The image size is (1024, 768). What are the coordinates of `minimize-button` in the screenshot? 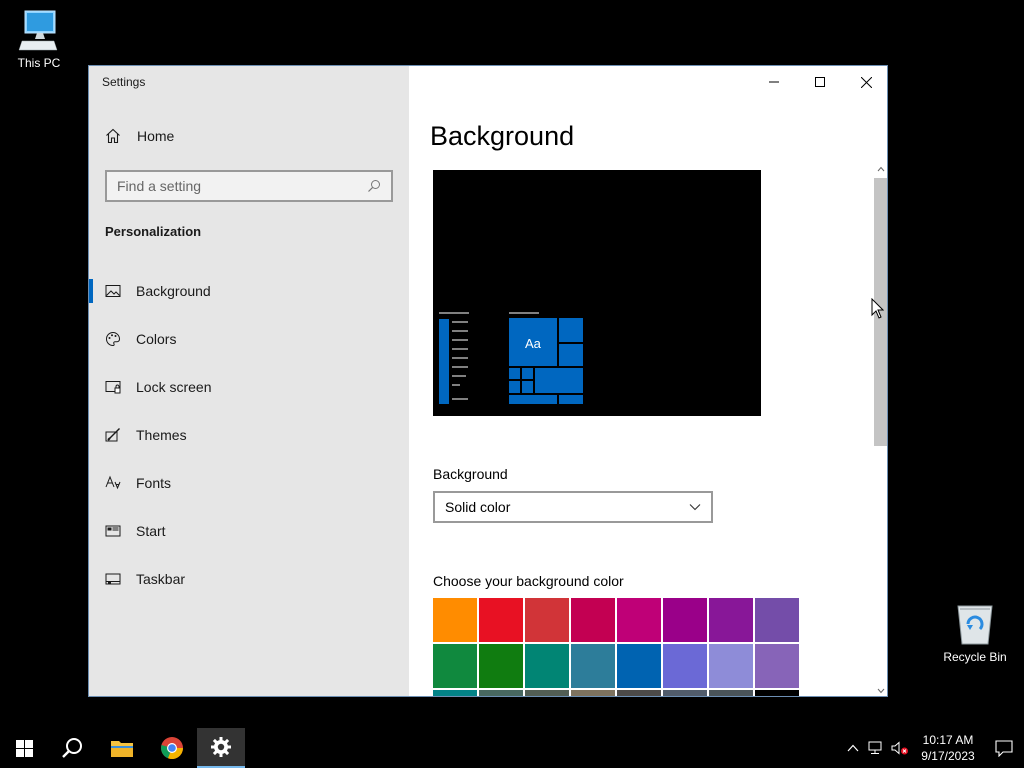 It's located at (774, 82).